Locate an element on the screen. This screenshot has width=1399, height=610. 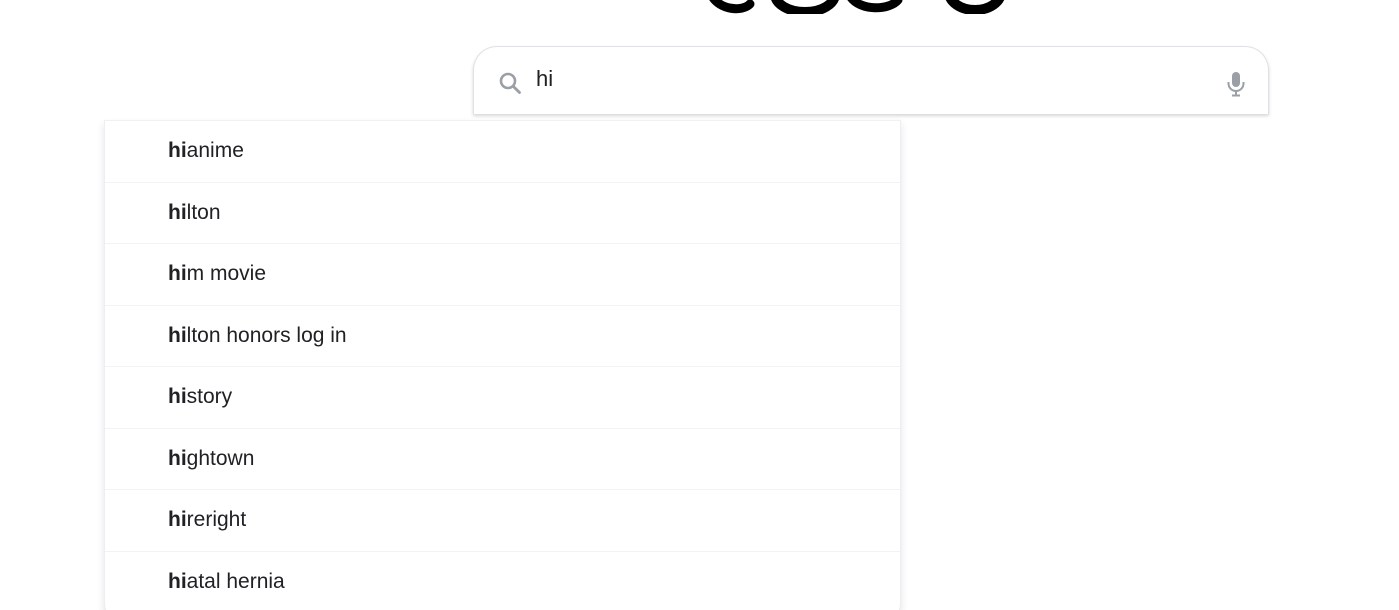
search-bar is located at coordinates (871, 80).